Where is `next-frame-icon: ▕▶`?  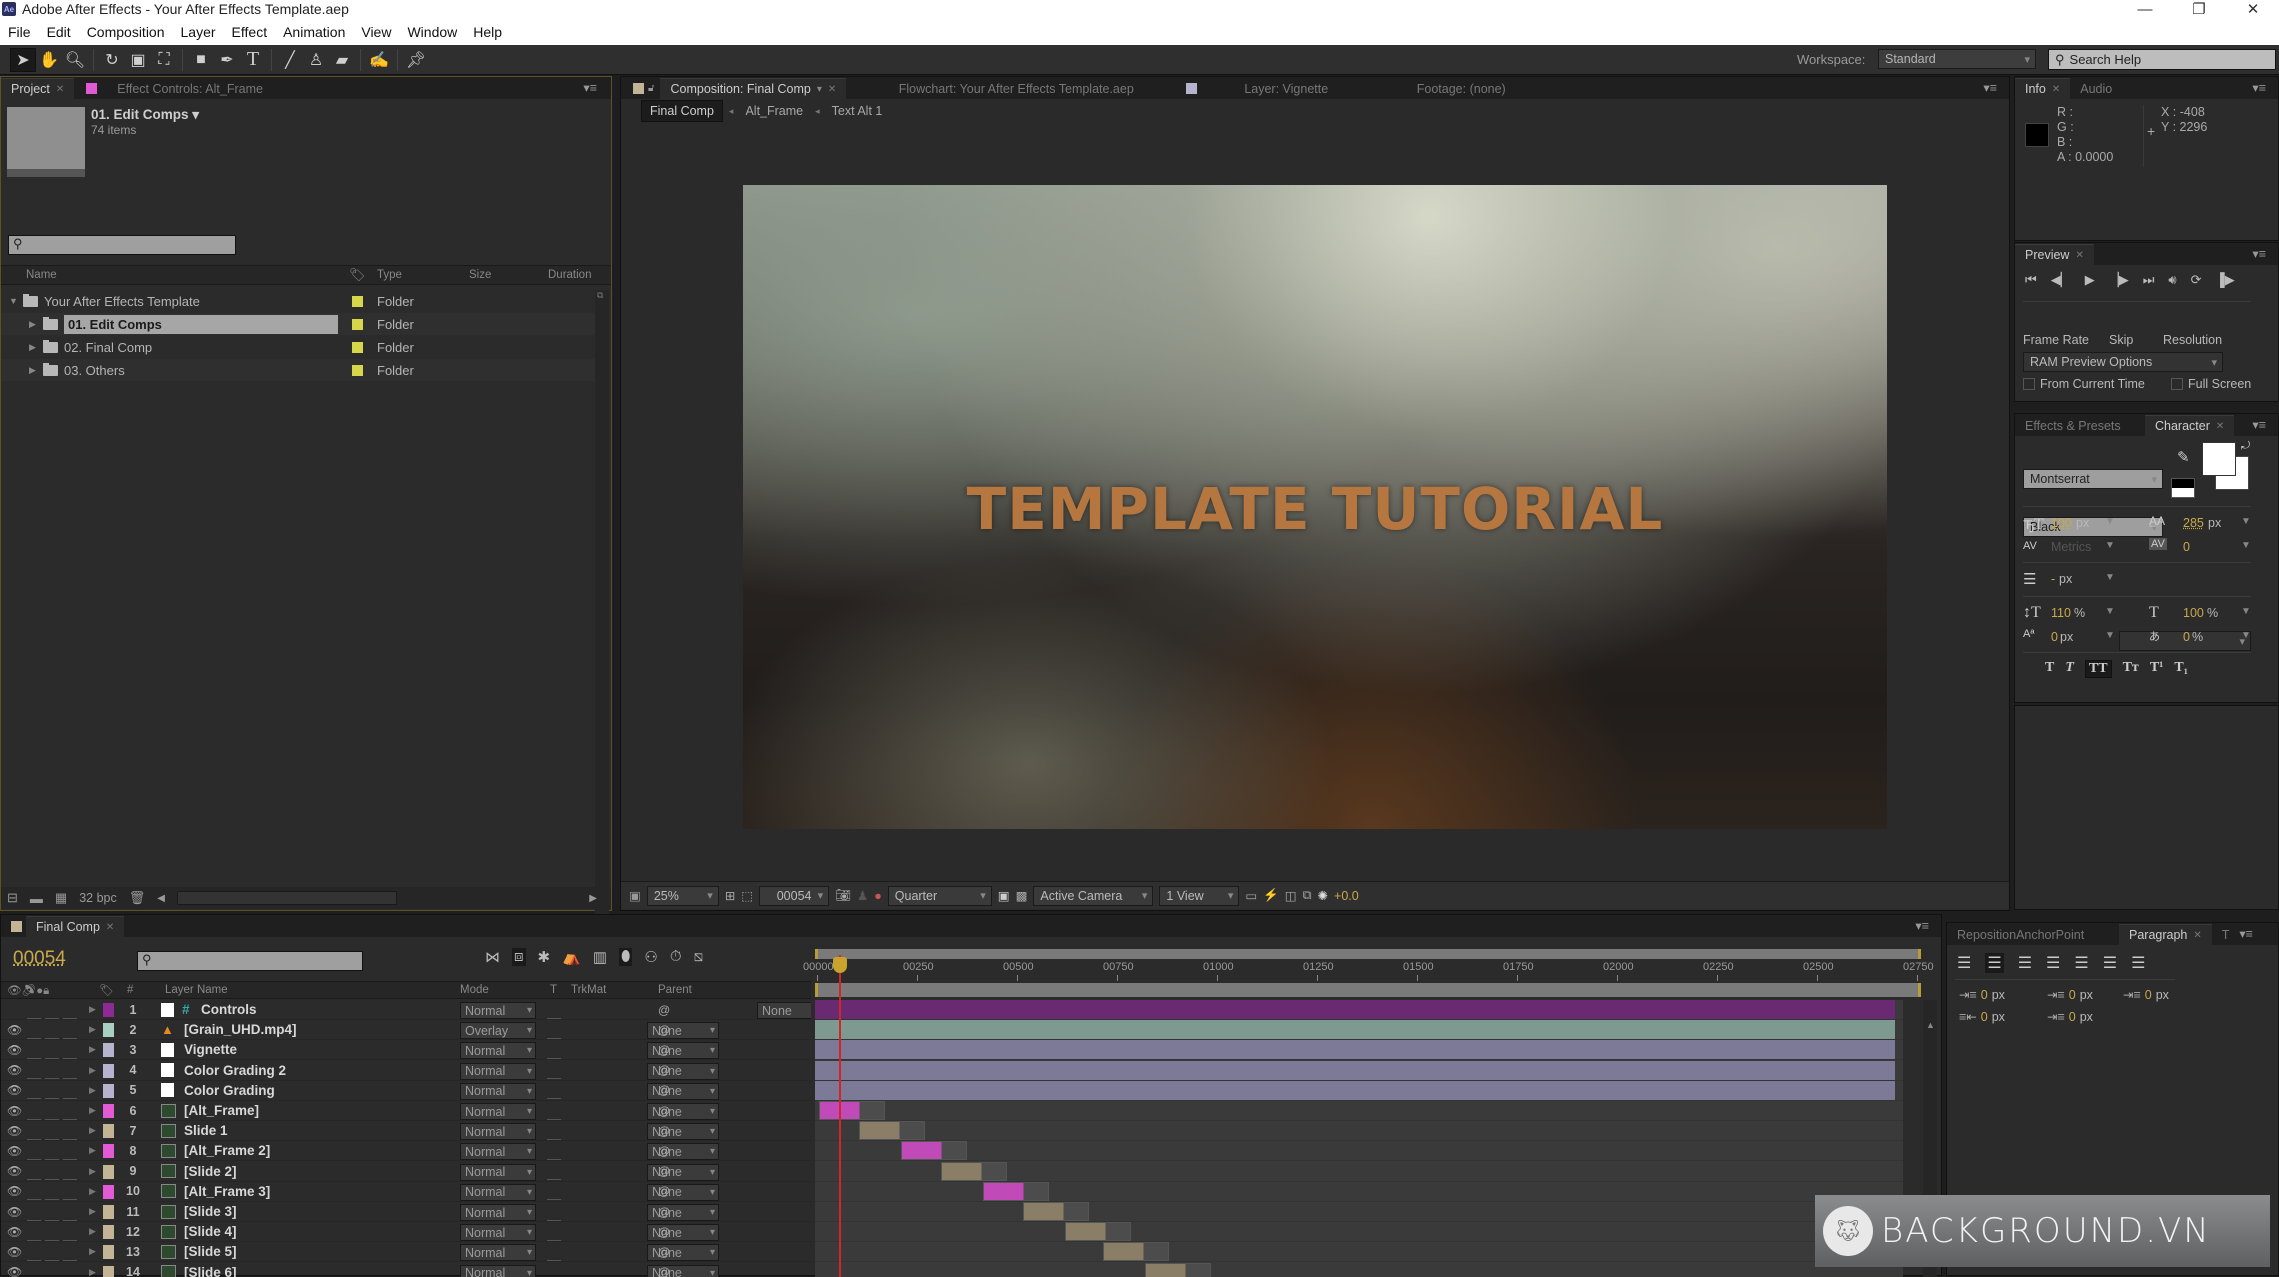
next-frame-icon: ▕▶ is located at coordinates (2119, 280).